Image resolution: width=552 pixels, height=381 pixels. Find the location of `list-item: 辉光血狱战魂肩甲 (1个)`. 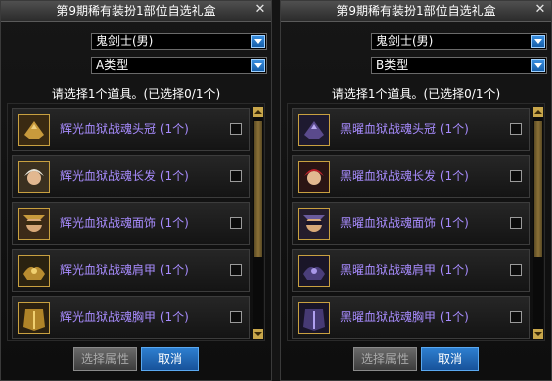

list-item: 辉光血狱战魂肩甲 (1个) is located at coordinates (131, 270).